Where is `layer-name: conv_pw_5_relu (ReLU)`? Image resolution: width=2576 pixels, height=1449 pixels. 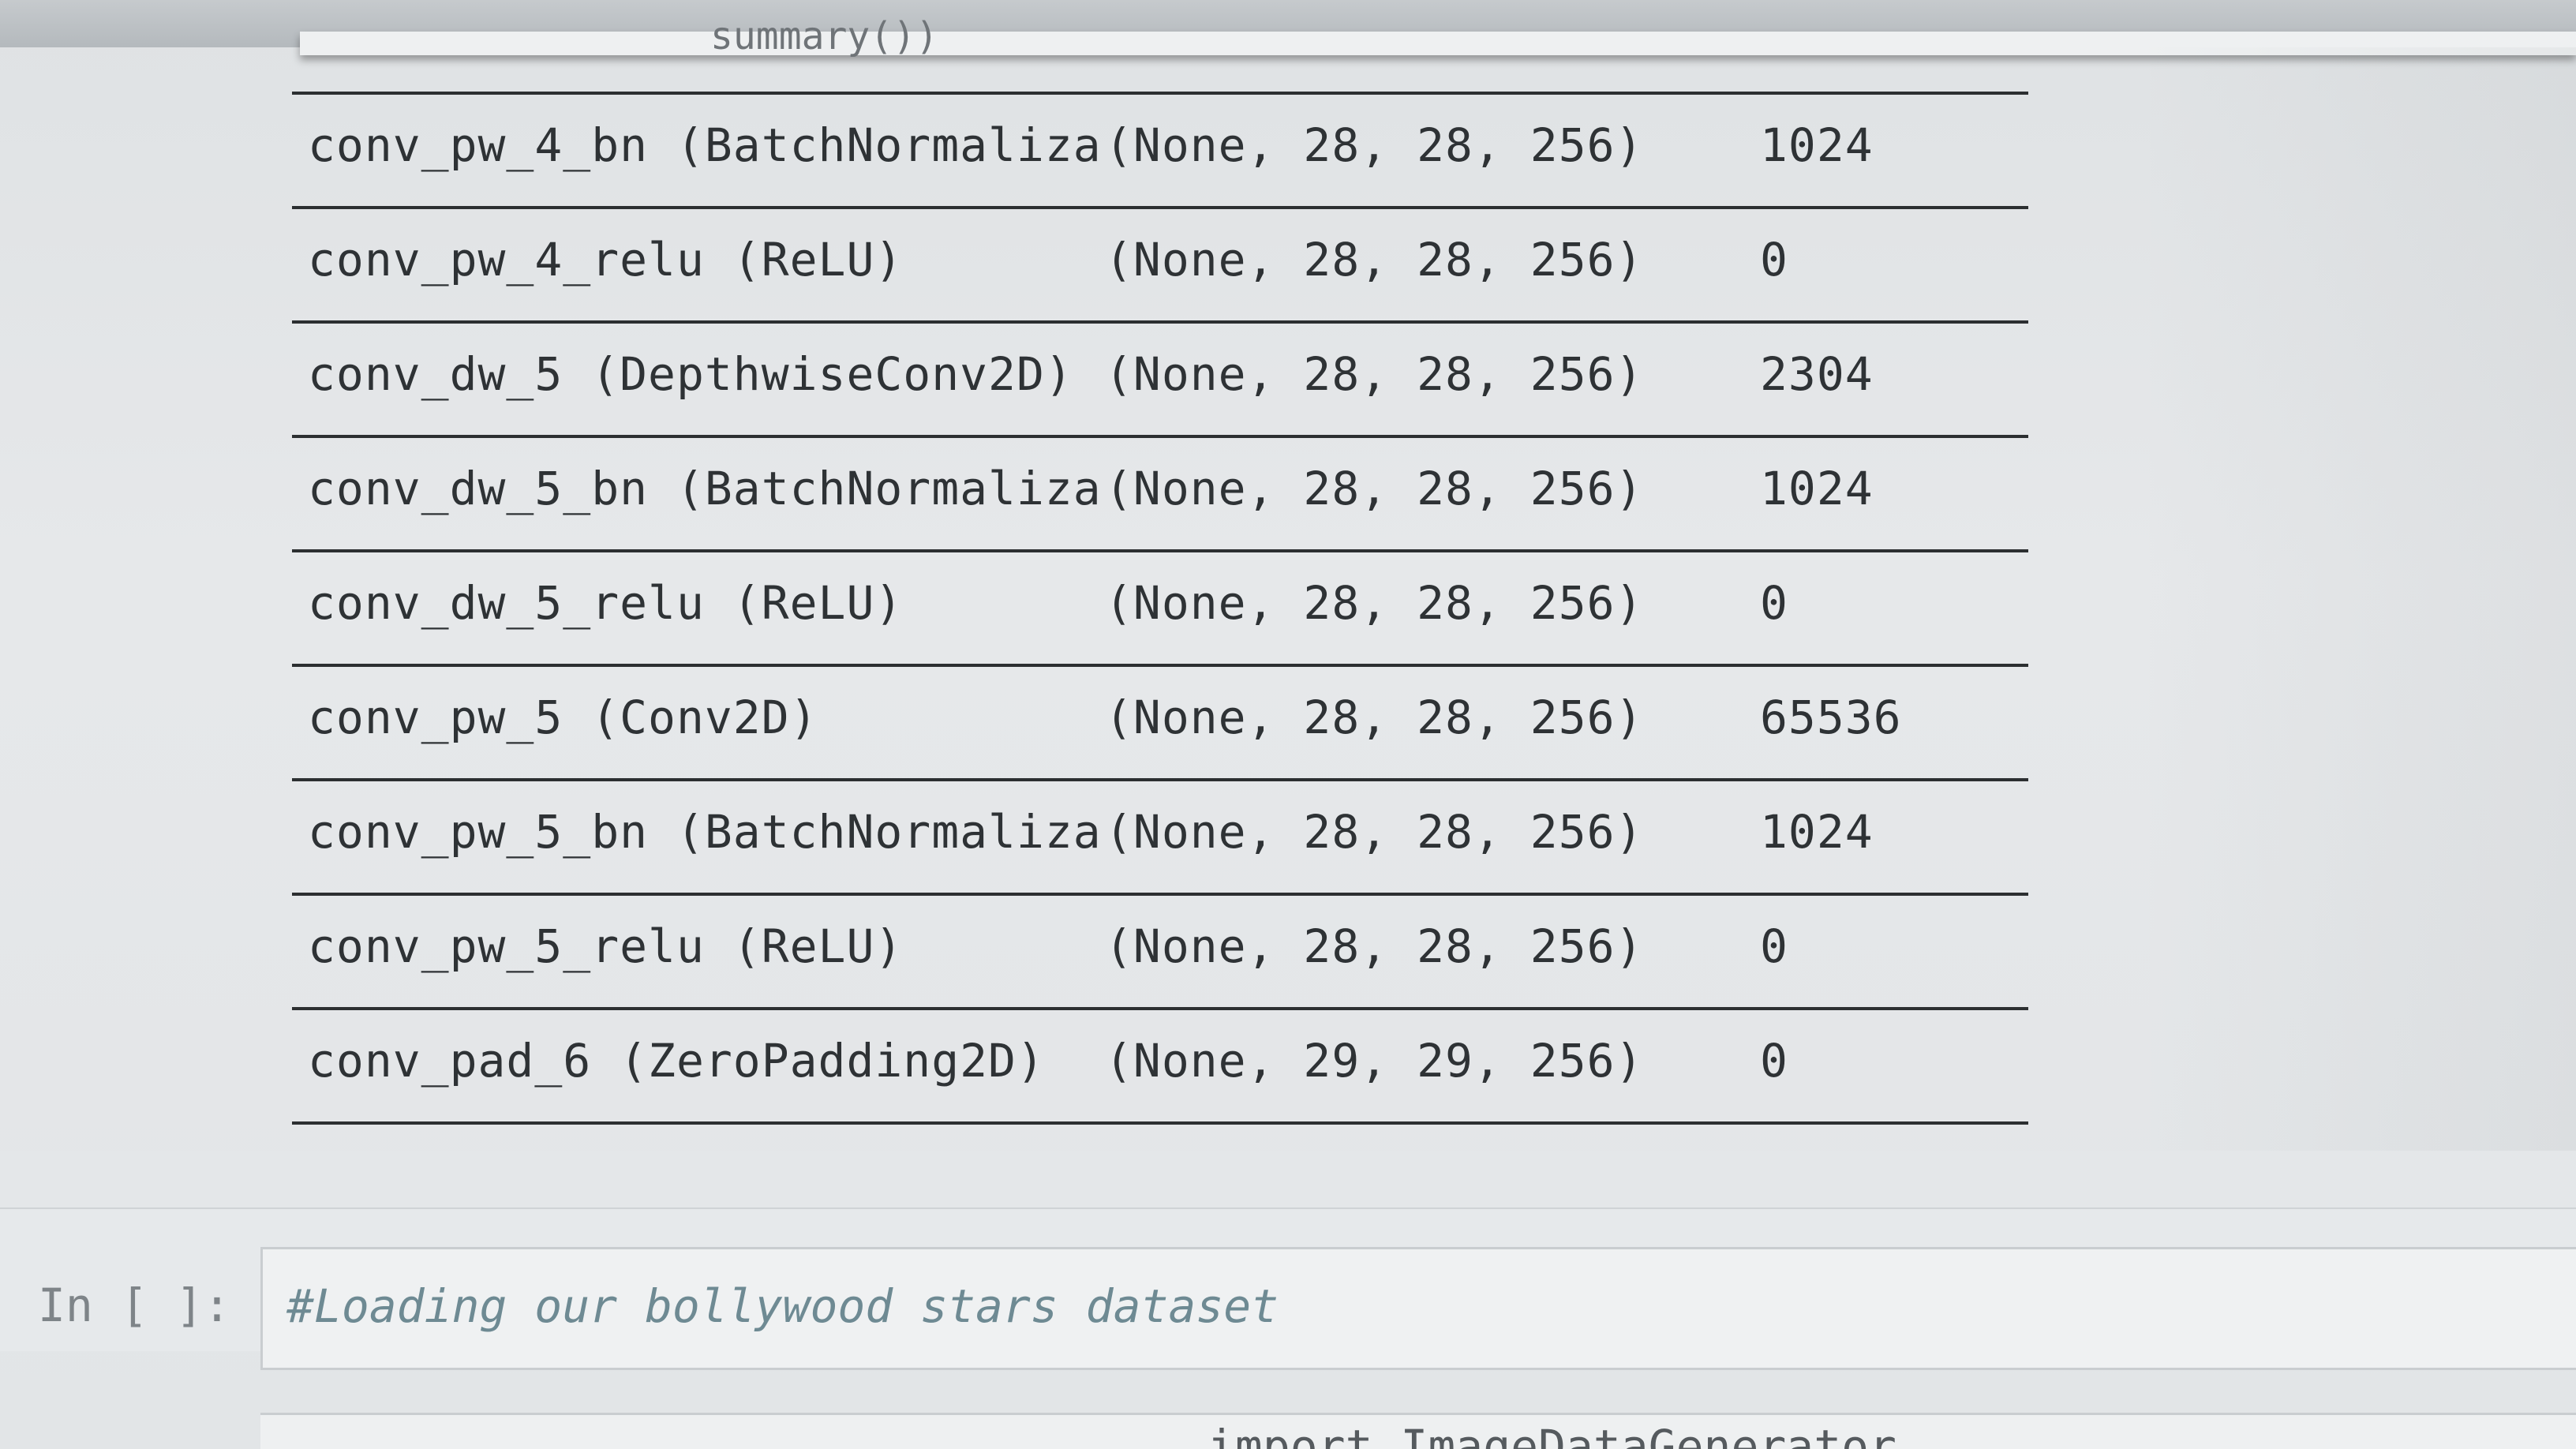
layer-name: conv_pw_5_relu (ReLU) is located at coordinates (606, 946).